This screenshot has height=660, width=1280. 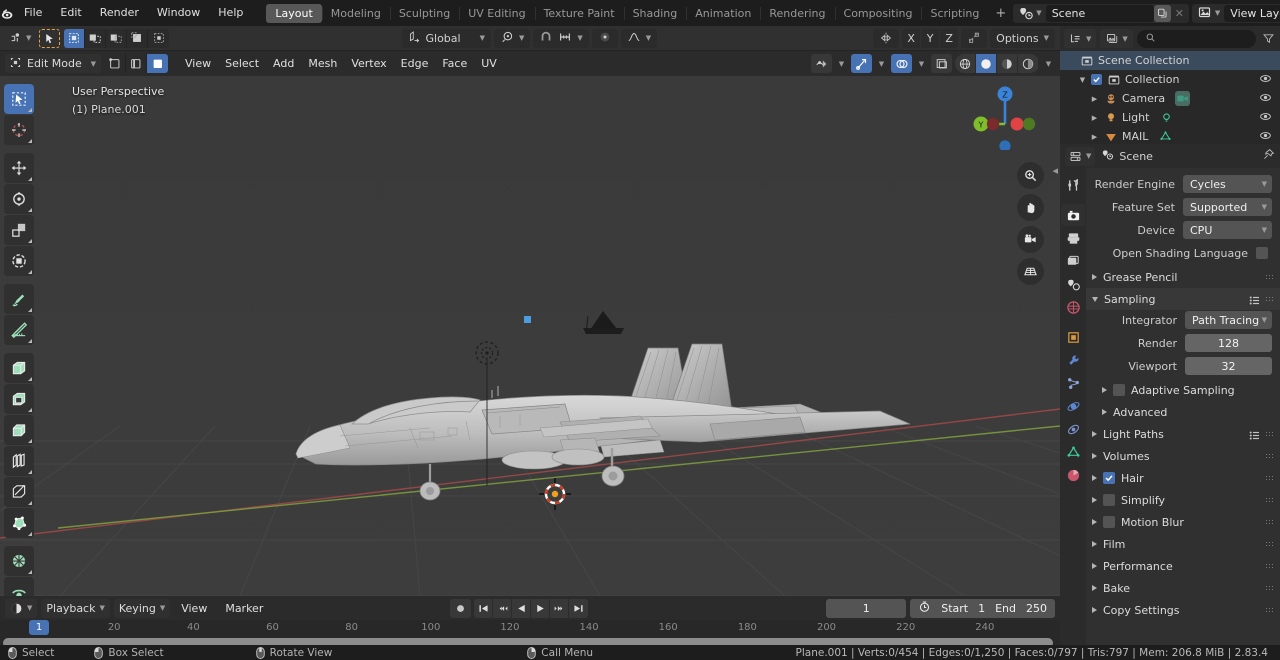 What do you see at coordinates (19, 368) in the screenshot?
I see `extrude-region-icon` at bounding box center [19, 368].